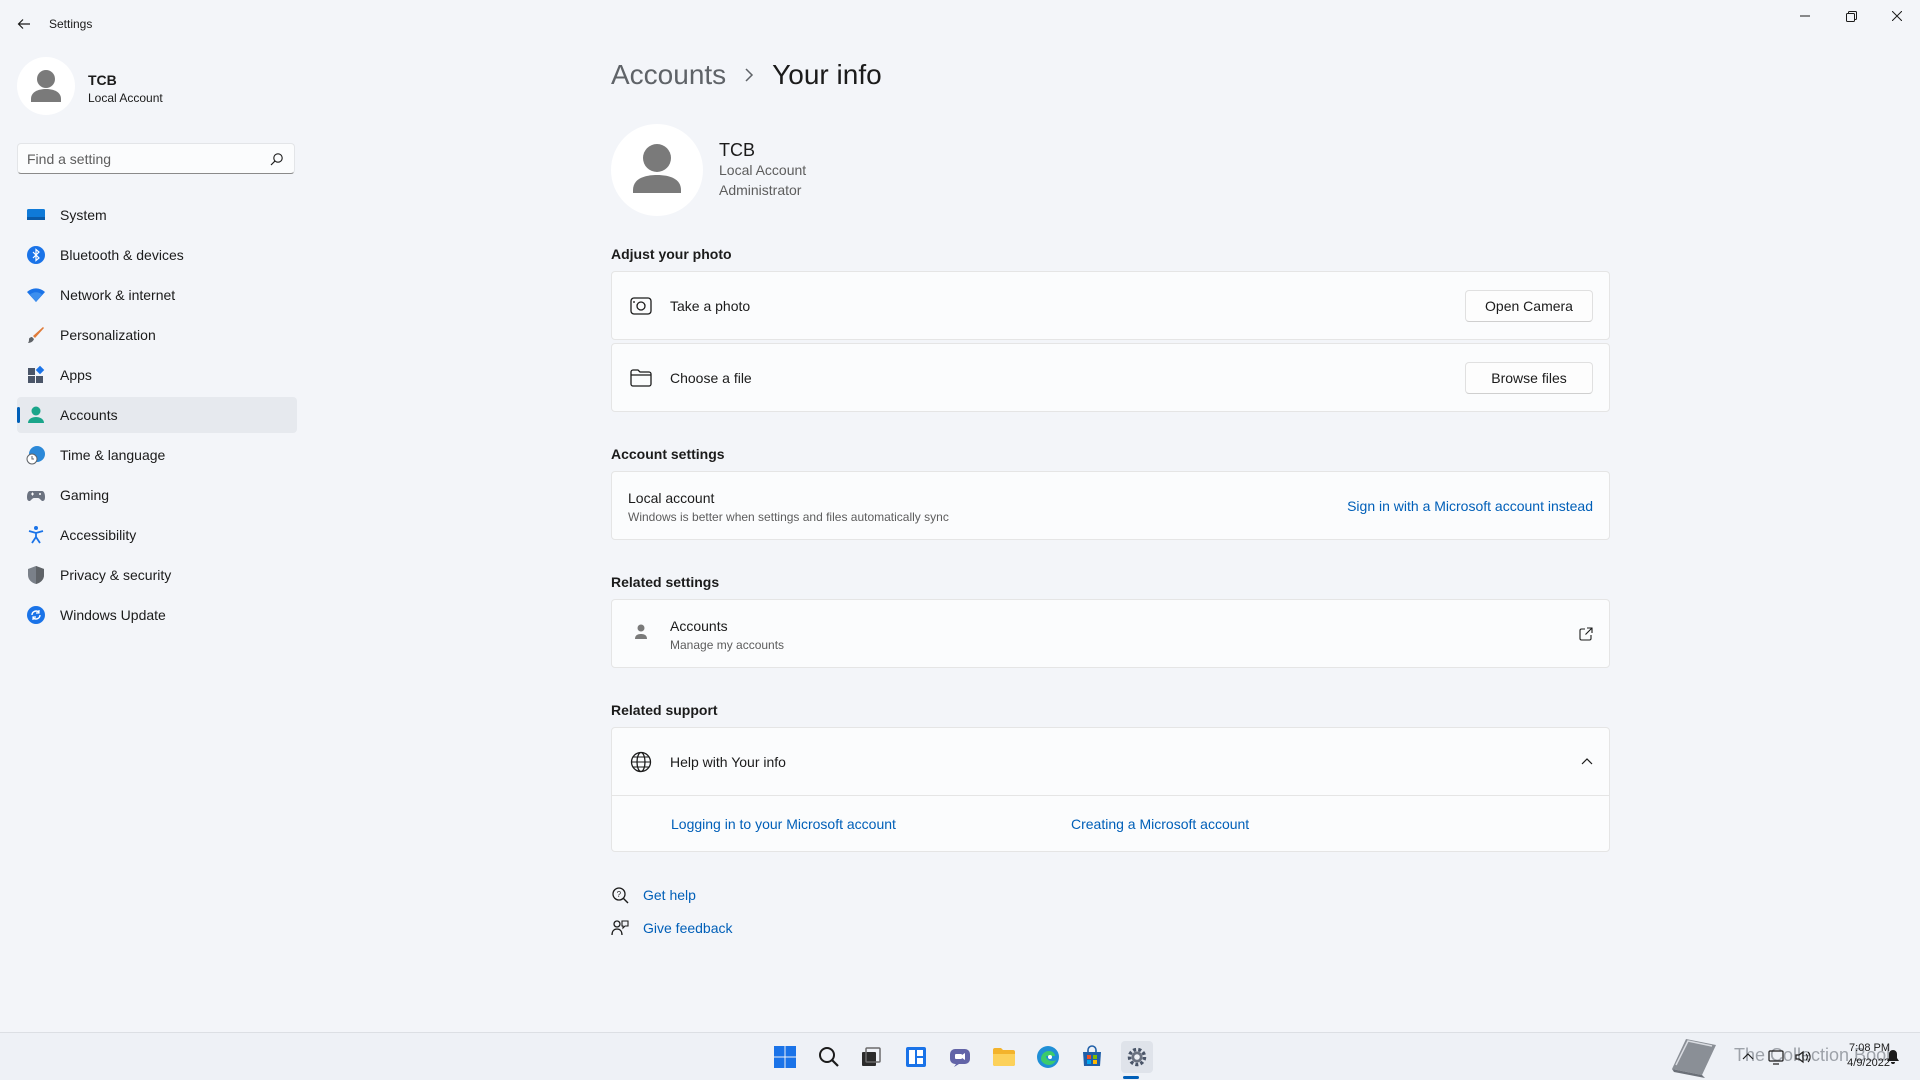 This screenshot has width=1920, height=1080. Describe the element at coordinates (760, 190) in the screenshot. I see `user-role: Administrator` at that location.